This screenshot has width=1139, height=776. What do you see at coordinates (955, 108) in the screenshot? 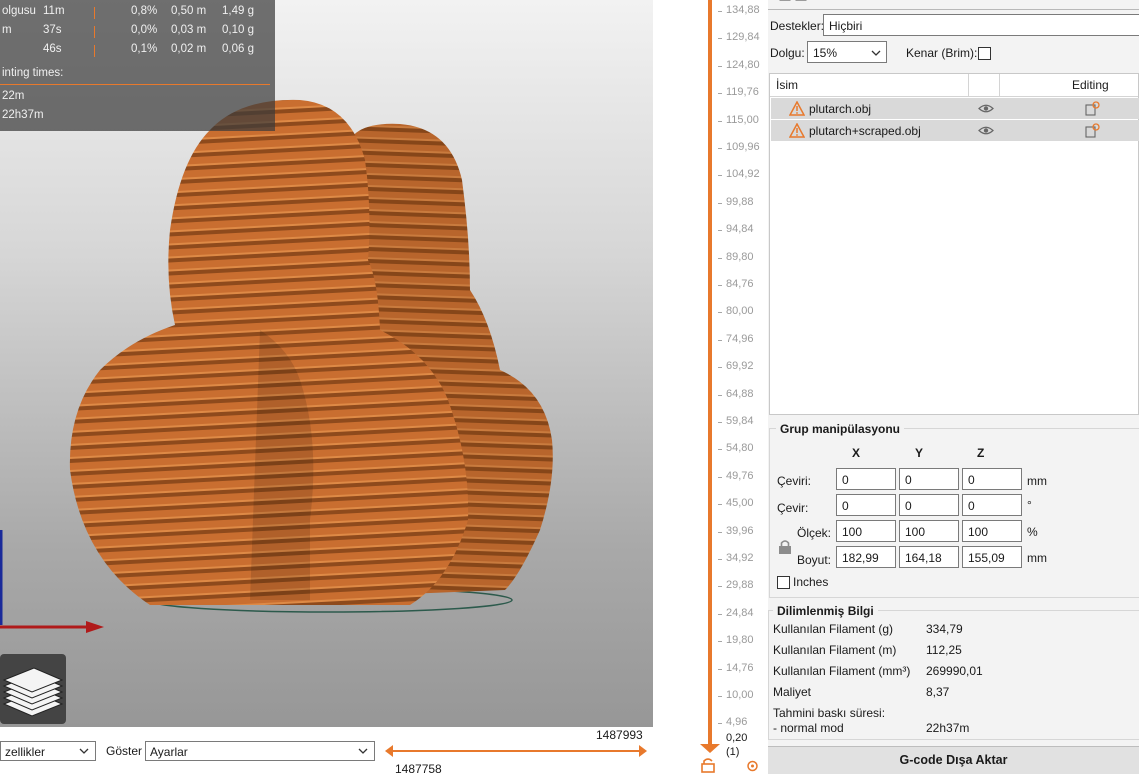
I see `object-row: plutarch.obj` at bounding box center [955, 108].